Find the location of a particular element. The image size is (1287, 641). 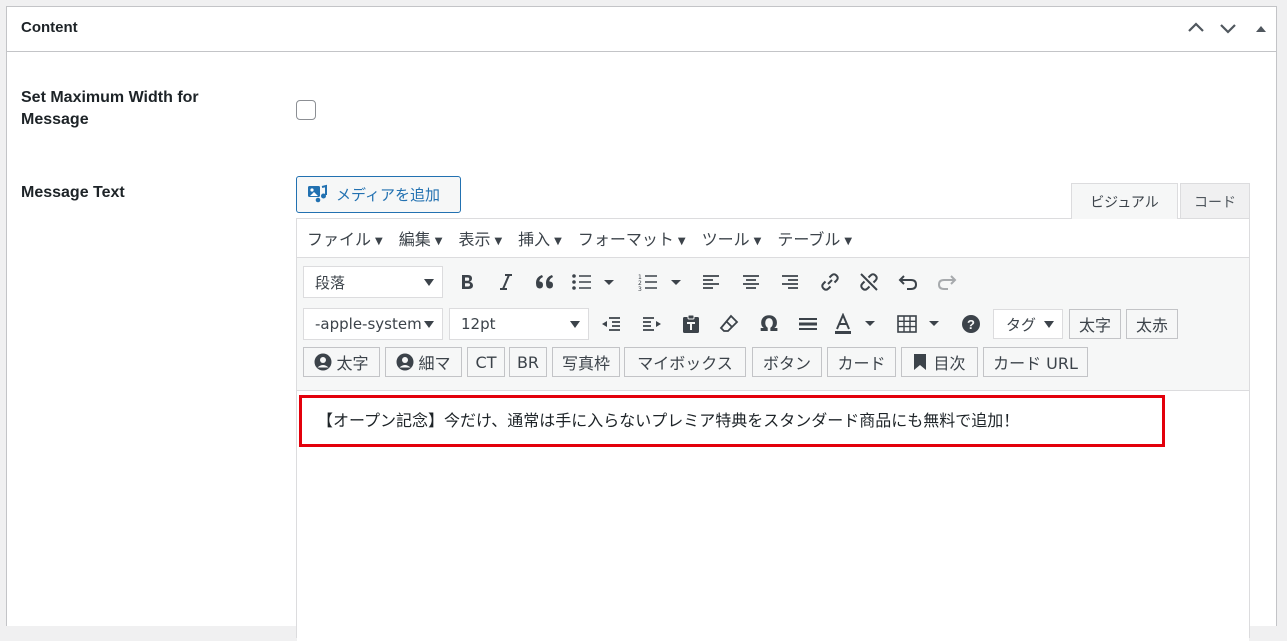

undo-icon is located at coordinates (908, 282).